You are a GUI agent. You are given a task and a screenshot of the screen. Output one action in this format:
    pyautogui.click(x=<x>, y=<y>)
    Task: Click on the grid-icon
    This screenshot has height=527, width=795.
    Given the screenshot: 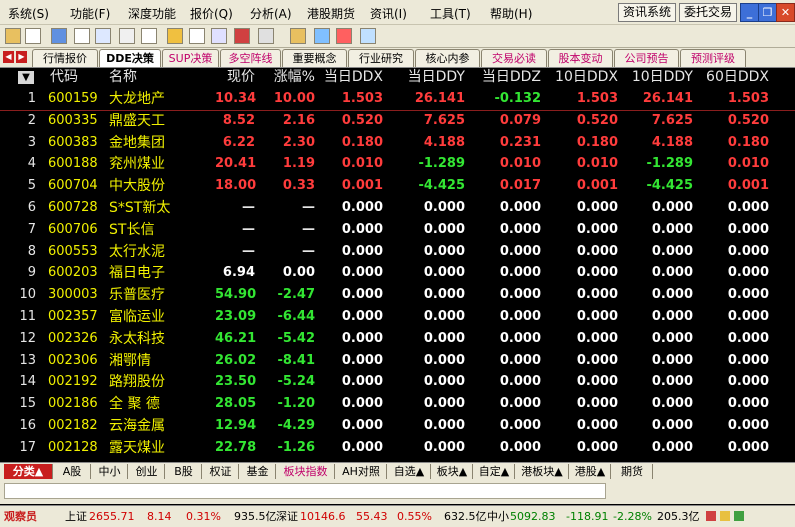 What is the action you would take?
    pyautogui.click(x=149, y=36)
    